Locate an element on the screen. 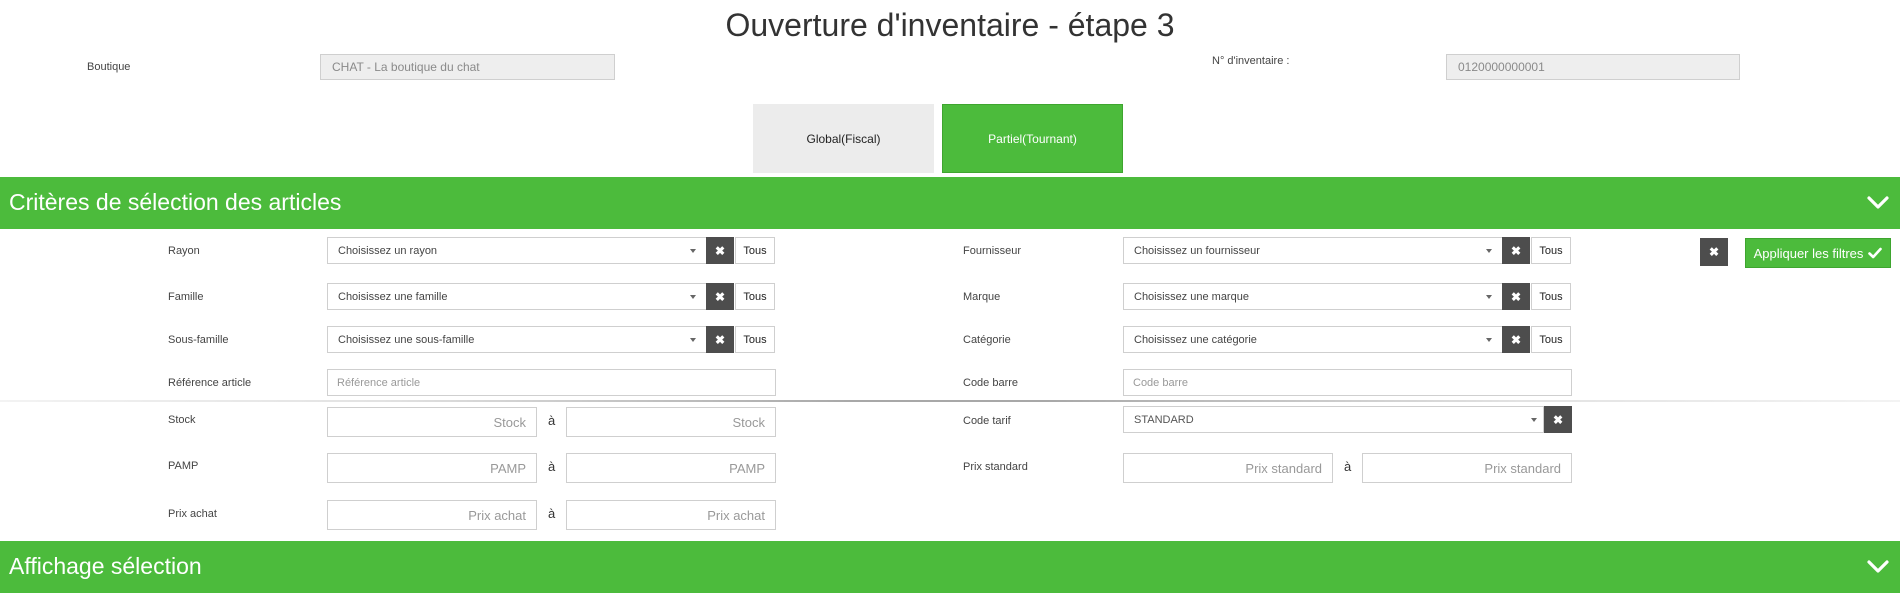 This screenshot has height=605, width=1900. code-tarif-select-value: STANDARD is located at coordinates (1164, 420).